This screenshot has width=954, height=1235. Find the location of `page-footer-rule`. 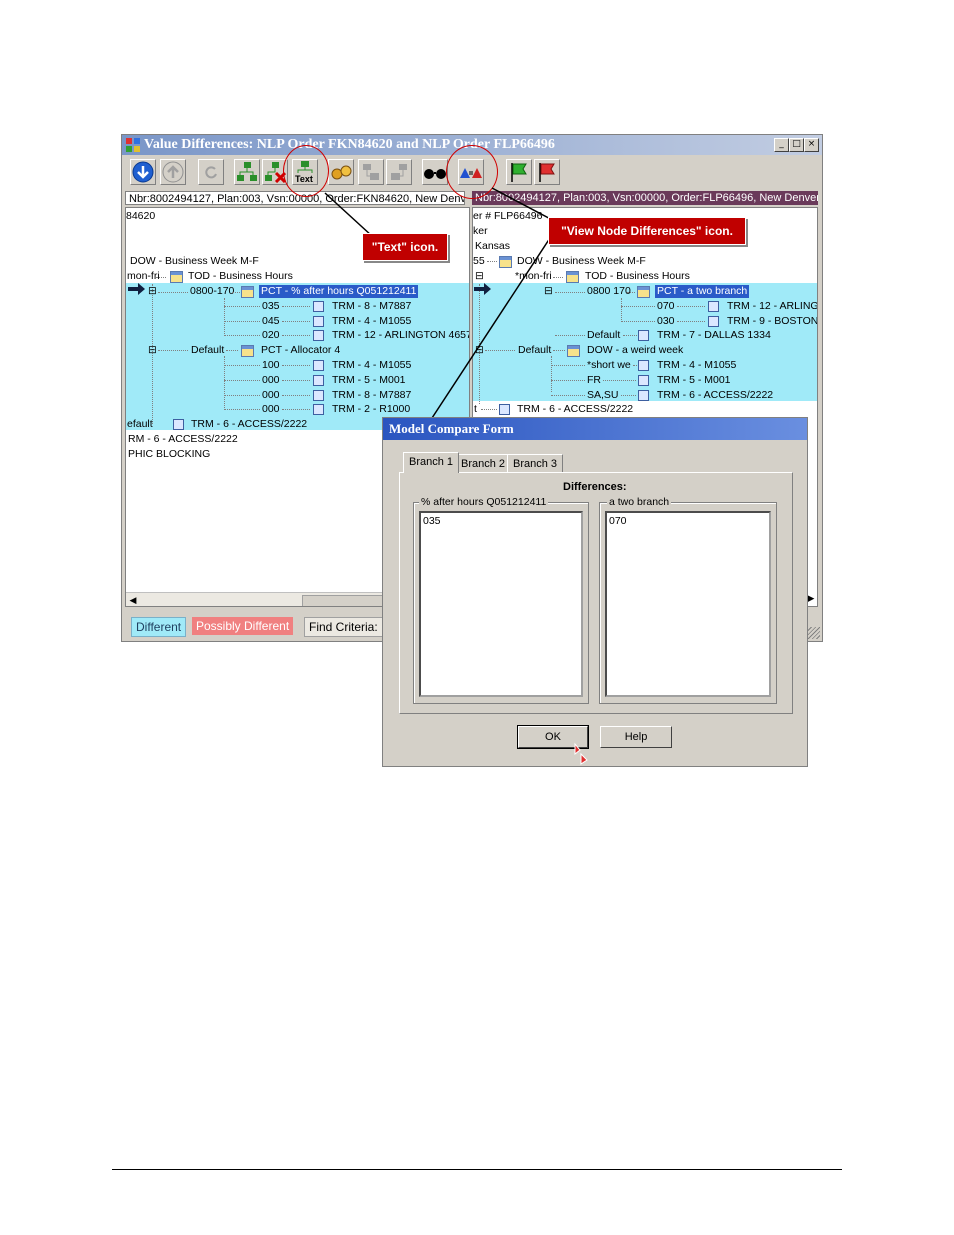

page-footer-rule is located at coordinates (477, 1169).